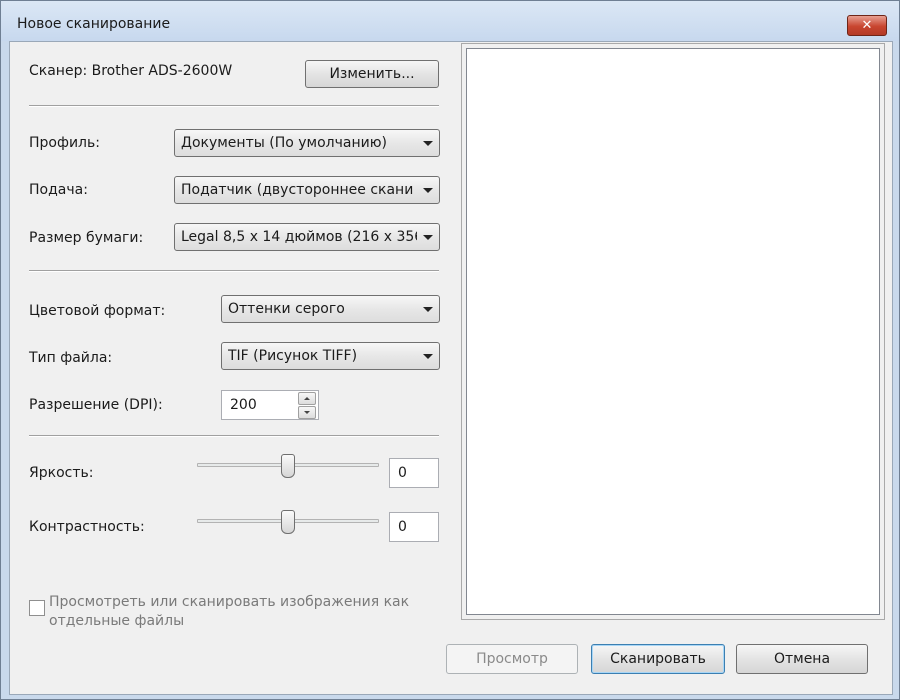  I want to click on resolution-value: 200, so click(243, 405).